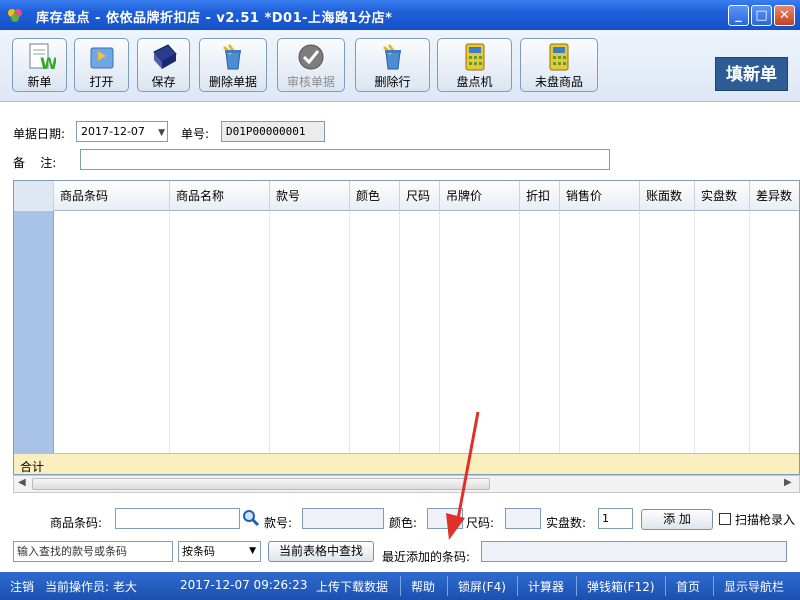 This screenshot has width=800, height=600. I want to click on chevron-down-icon: ▼, so click(161, 133).